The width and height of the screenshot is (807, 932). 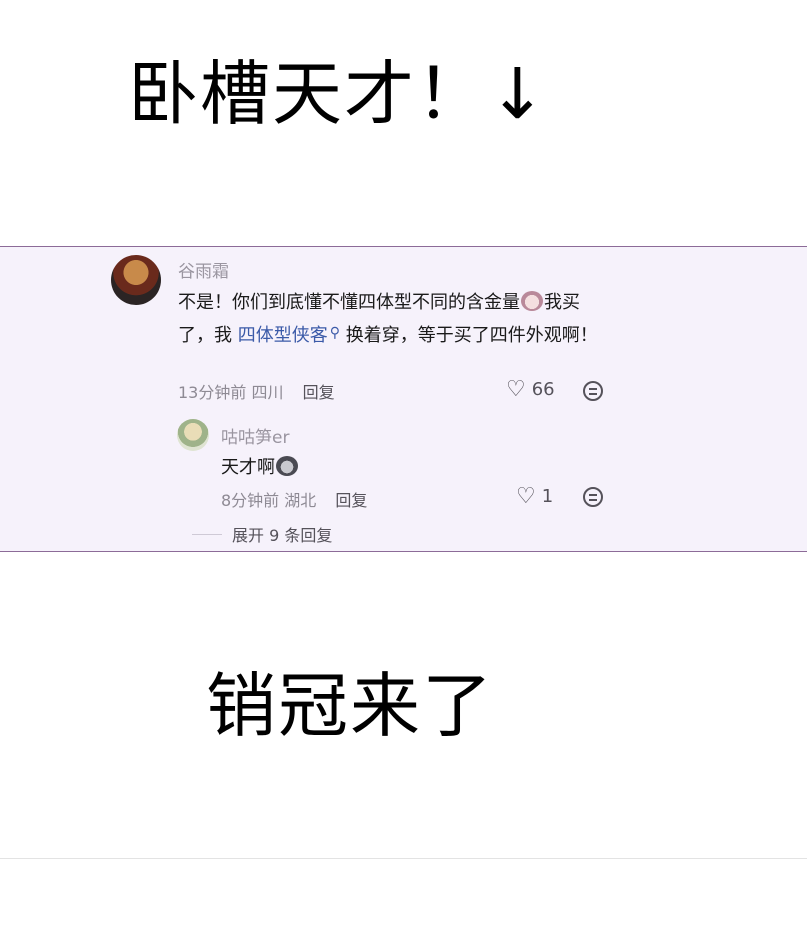 What do you see at coordinates (248, 467) in the screenshot?
I see `reply-text-content: 天才啊` at bounding box center [248, 467].